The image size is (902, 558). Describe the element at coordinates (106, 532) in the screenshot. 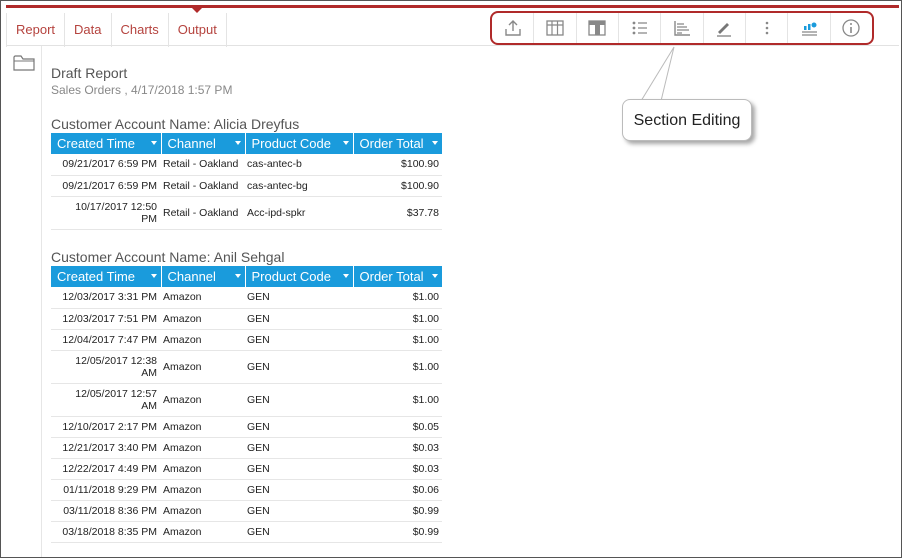

I see `cell-created-time: 03/18/2018 8:35 PM` at that location.